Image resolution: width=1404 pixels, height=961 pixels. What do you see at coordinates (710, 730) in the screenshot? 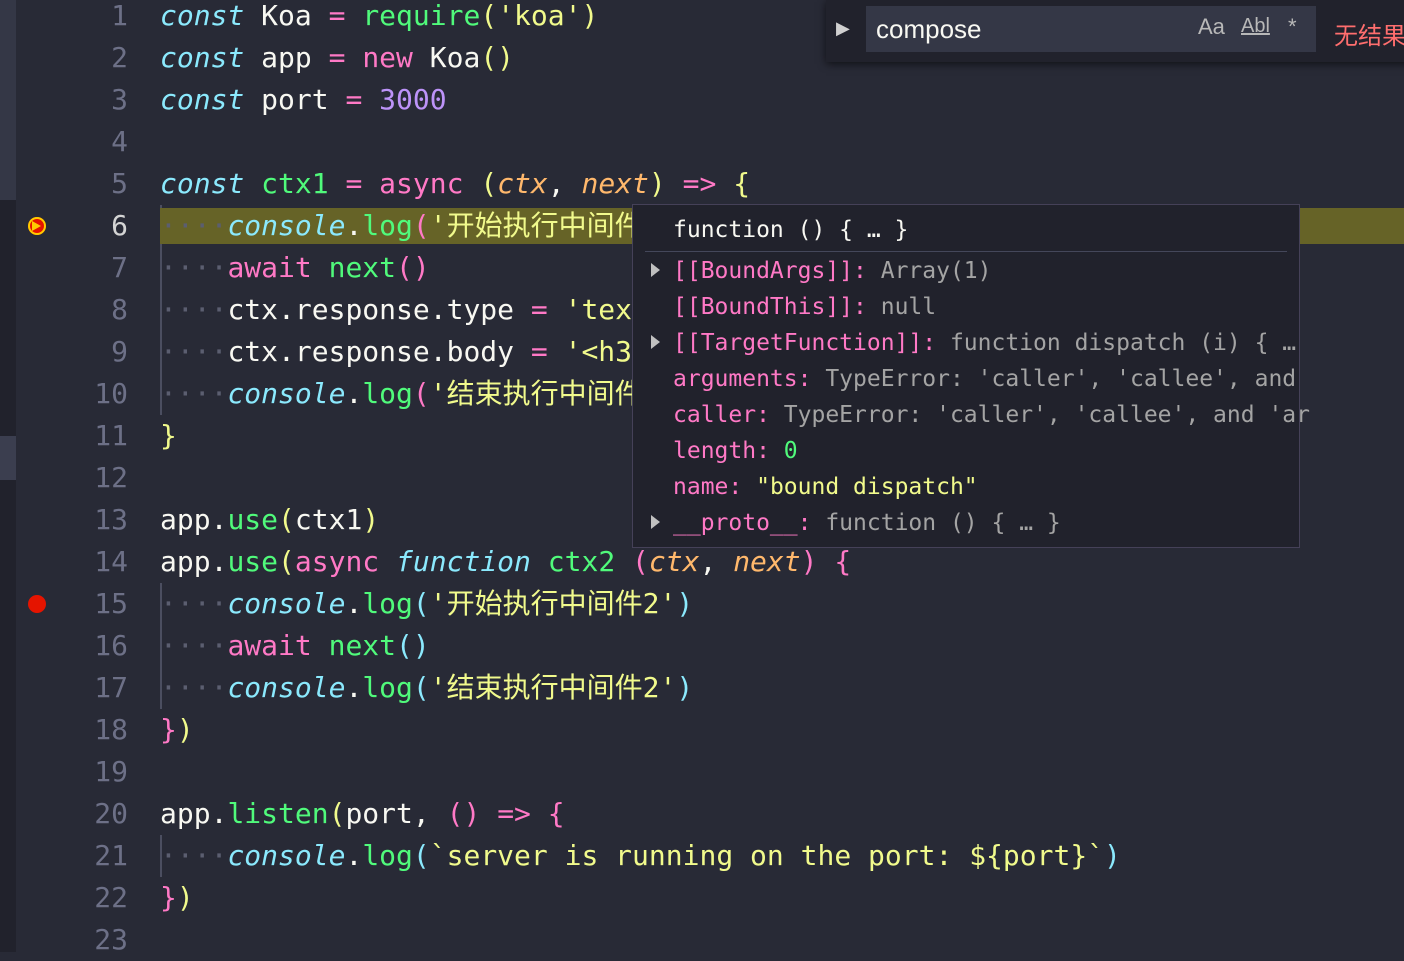
I see `code-line: 18})` at bounding box center [710, 730].